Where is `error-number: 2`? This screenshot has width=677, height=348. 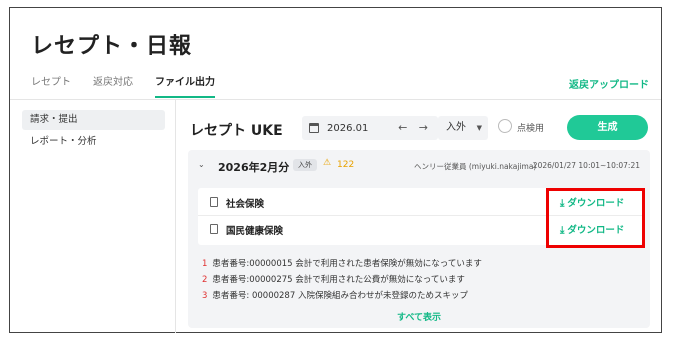
error-number: 2 is located at coordinates (205, 280).